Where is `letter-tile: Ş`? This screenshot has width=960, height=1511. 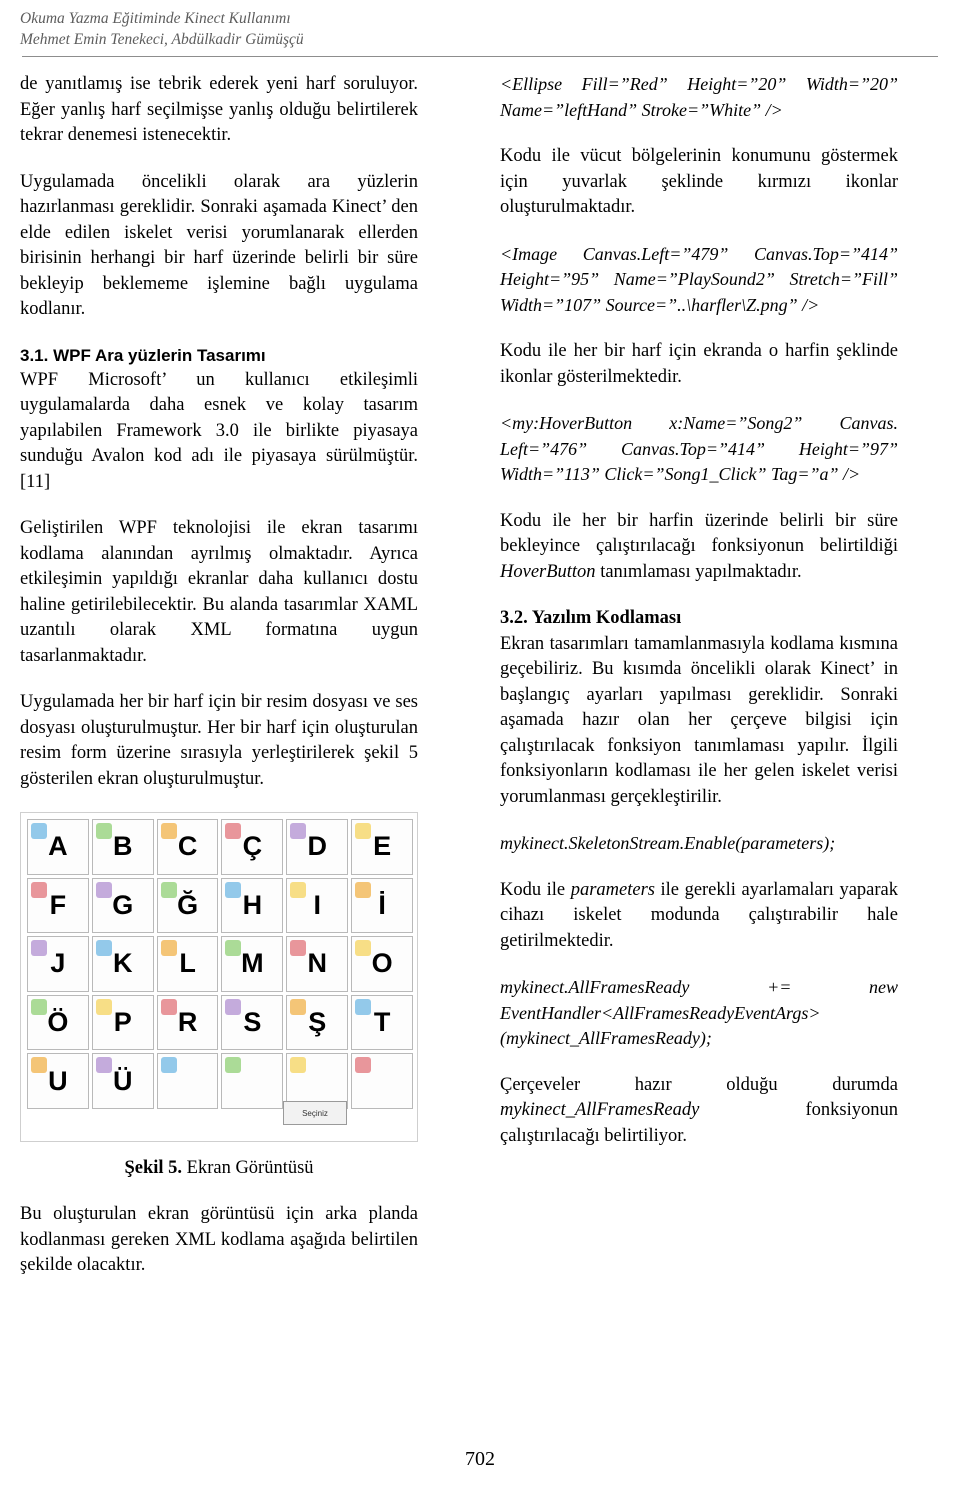
letter-tile: Ş is located at coordinates (317, 1022).